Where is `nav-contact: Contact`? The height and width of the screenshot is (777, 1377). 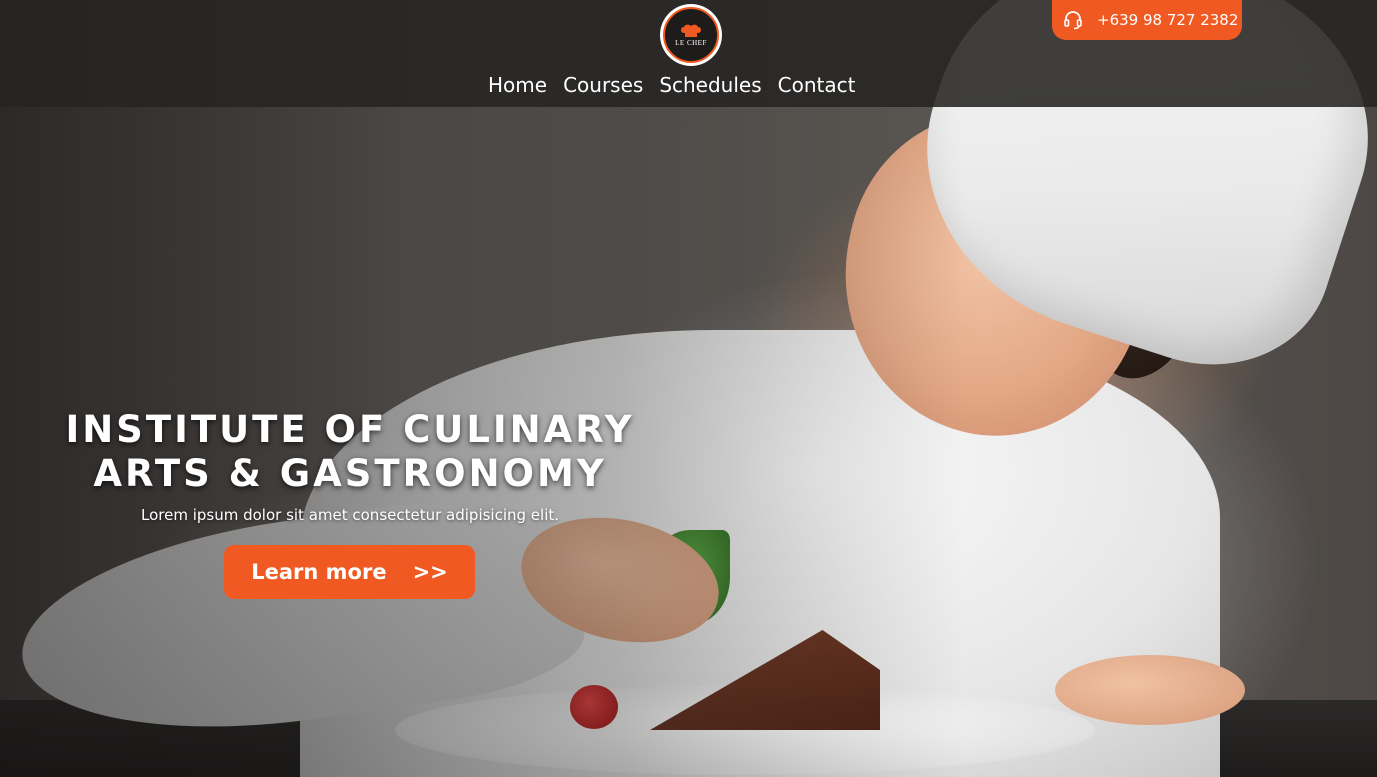
nav-contact: Contact is located at coordinates (817, 87).